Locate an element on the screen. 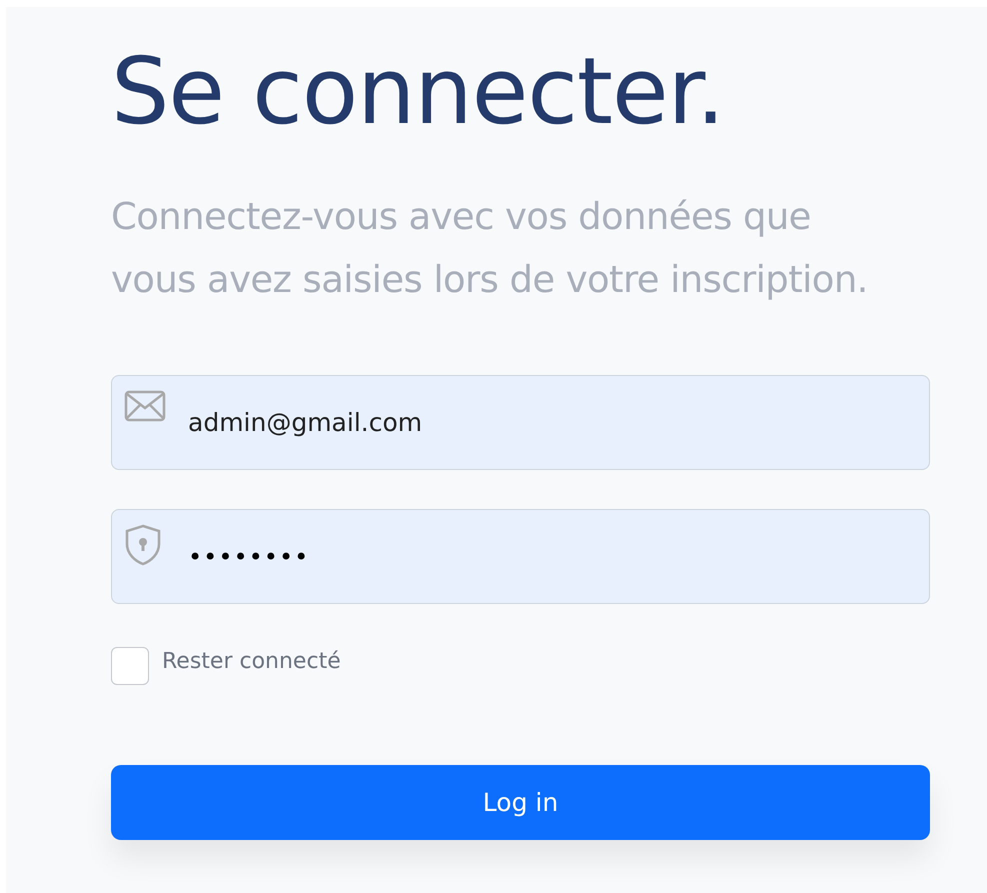 The height and width of the screenshot is (893, 987). login-button: Log in is located at coordinates (520, 802).